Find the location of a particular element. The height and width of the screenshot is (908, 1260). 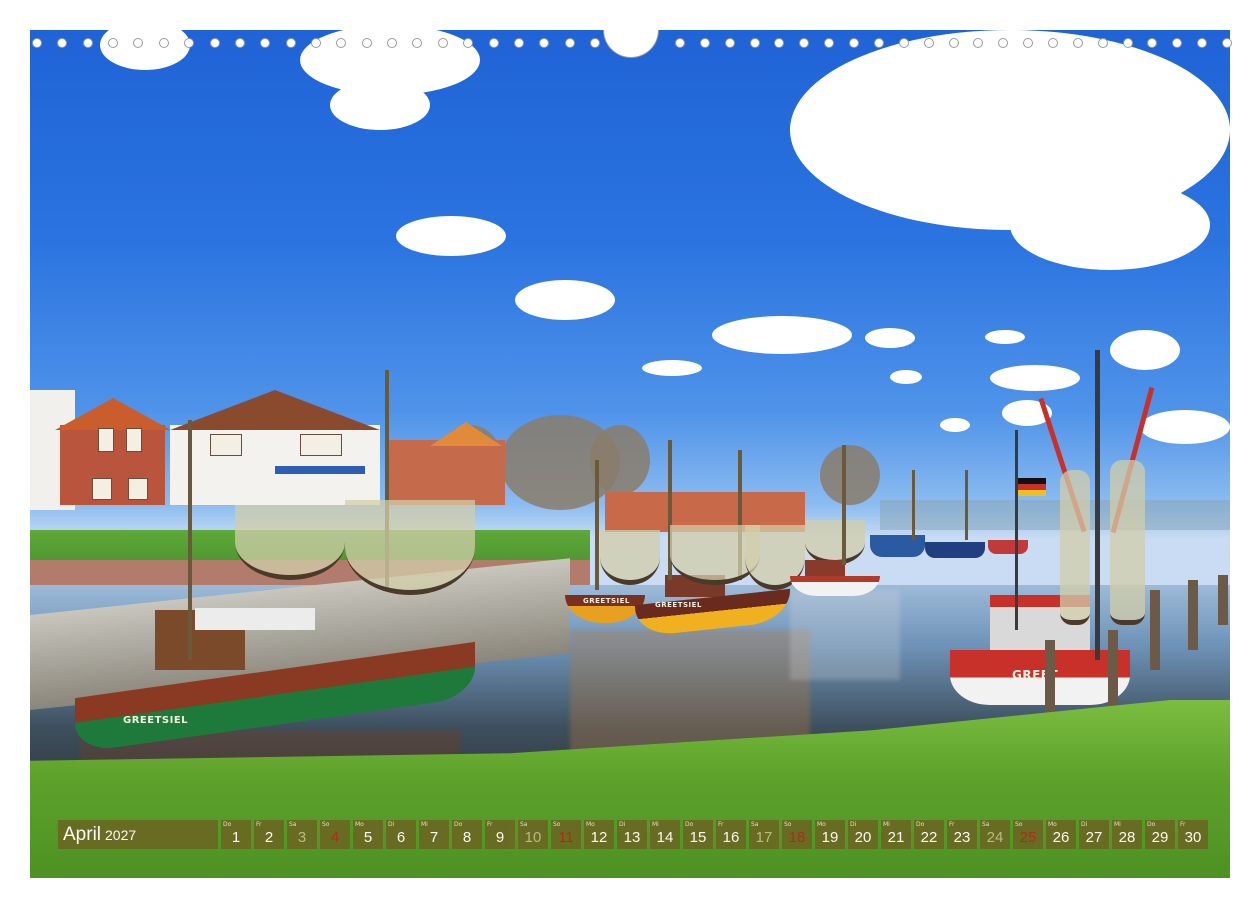

day-cell: Mo 26 is located at coordinates (1061, 834).